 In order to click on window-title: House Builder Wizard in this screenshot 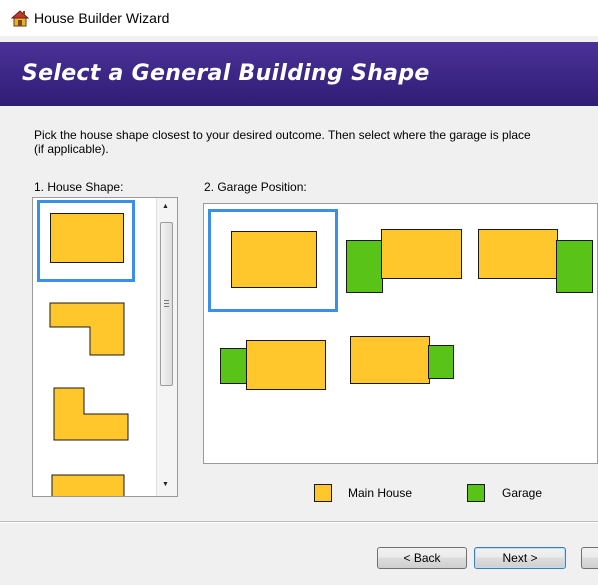, I will do `click(102, 18)`.